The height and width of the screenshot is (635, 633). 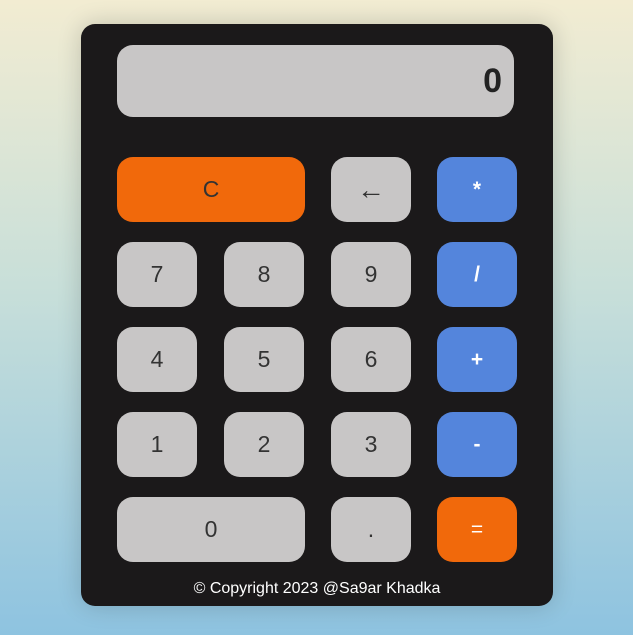 I want to click on digit-3-button: 3, so click(x=371, y=444).